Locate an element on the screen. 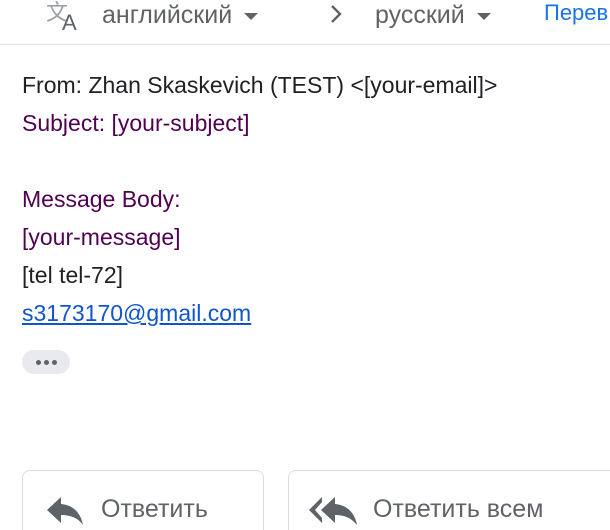 Image resolution: width=610 pixels, height=530 pixels. translate-link: Перев is located at coordinates (576, 13).